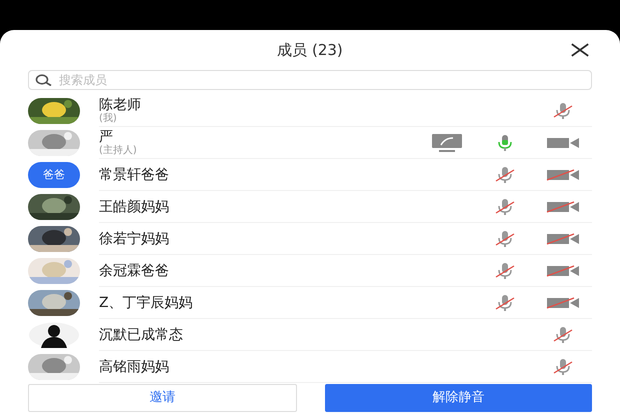  I want to click on sheet-title: 成员 (23), so click(310, 50).